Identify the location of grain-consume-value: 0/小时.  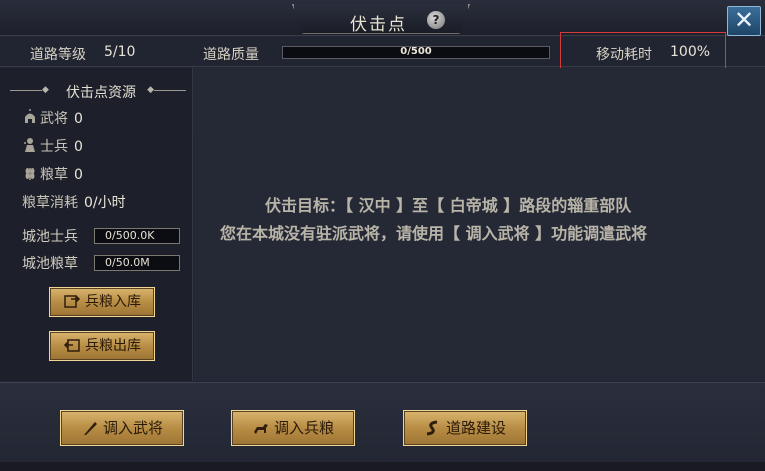
(105, 203).